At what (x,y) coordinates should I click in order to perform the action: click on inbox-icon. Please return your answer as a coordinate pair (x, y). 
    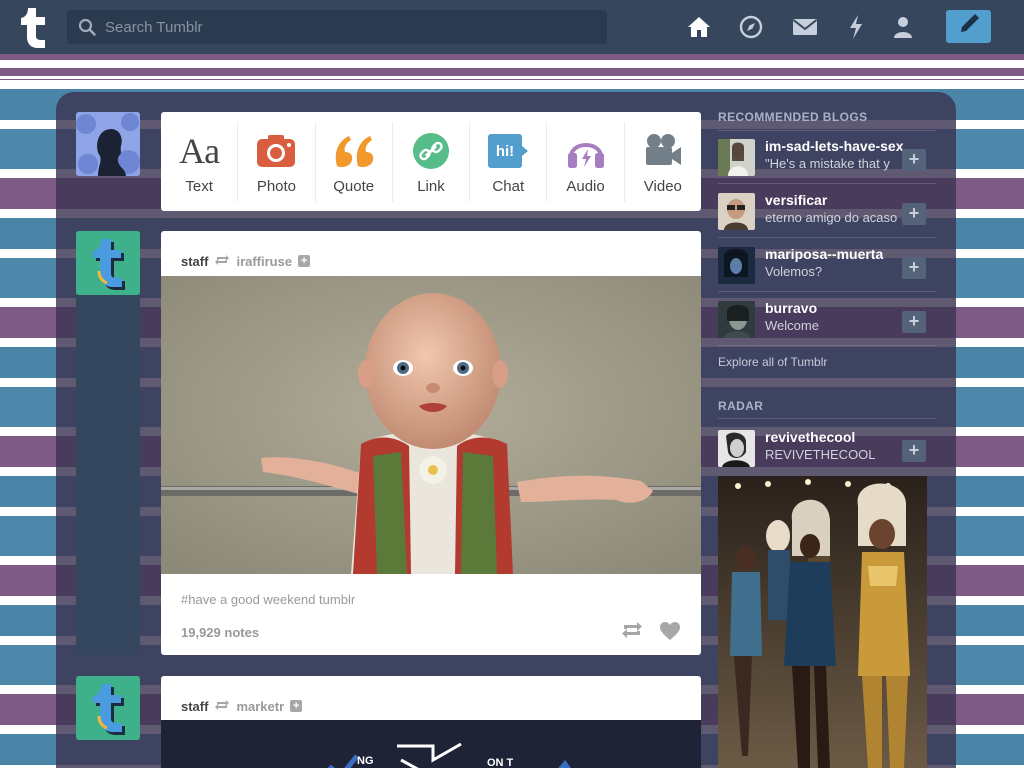
    Looking at the image, I should click on (805, 27).